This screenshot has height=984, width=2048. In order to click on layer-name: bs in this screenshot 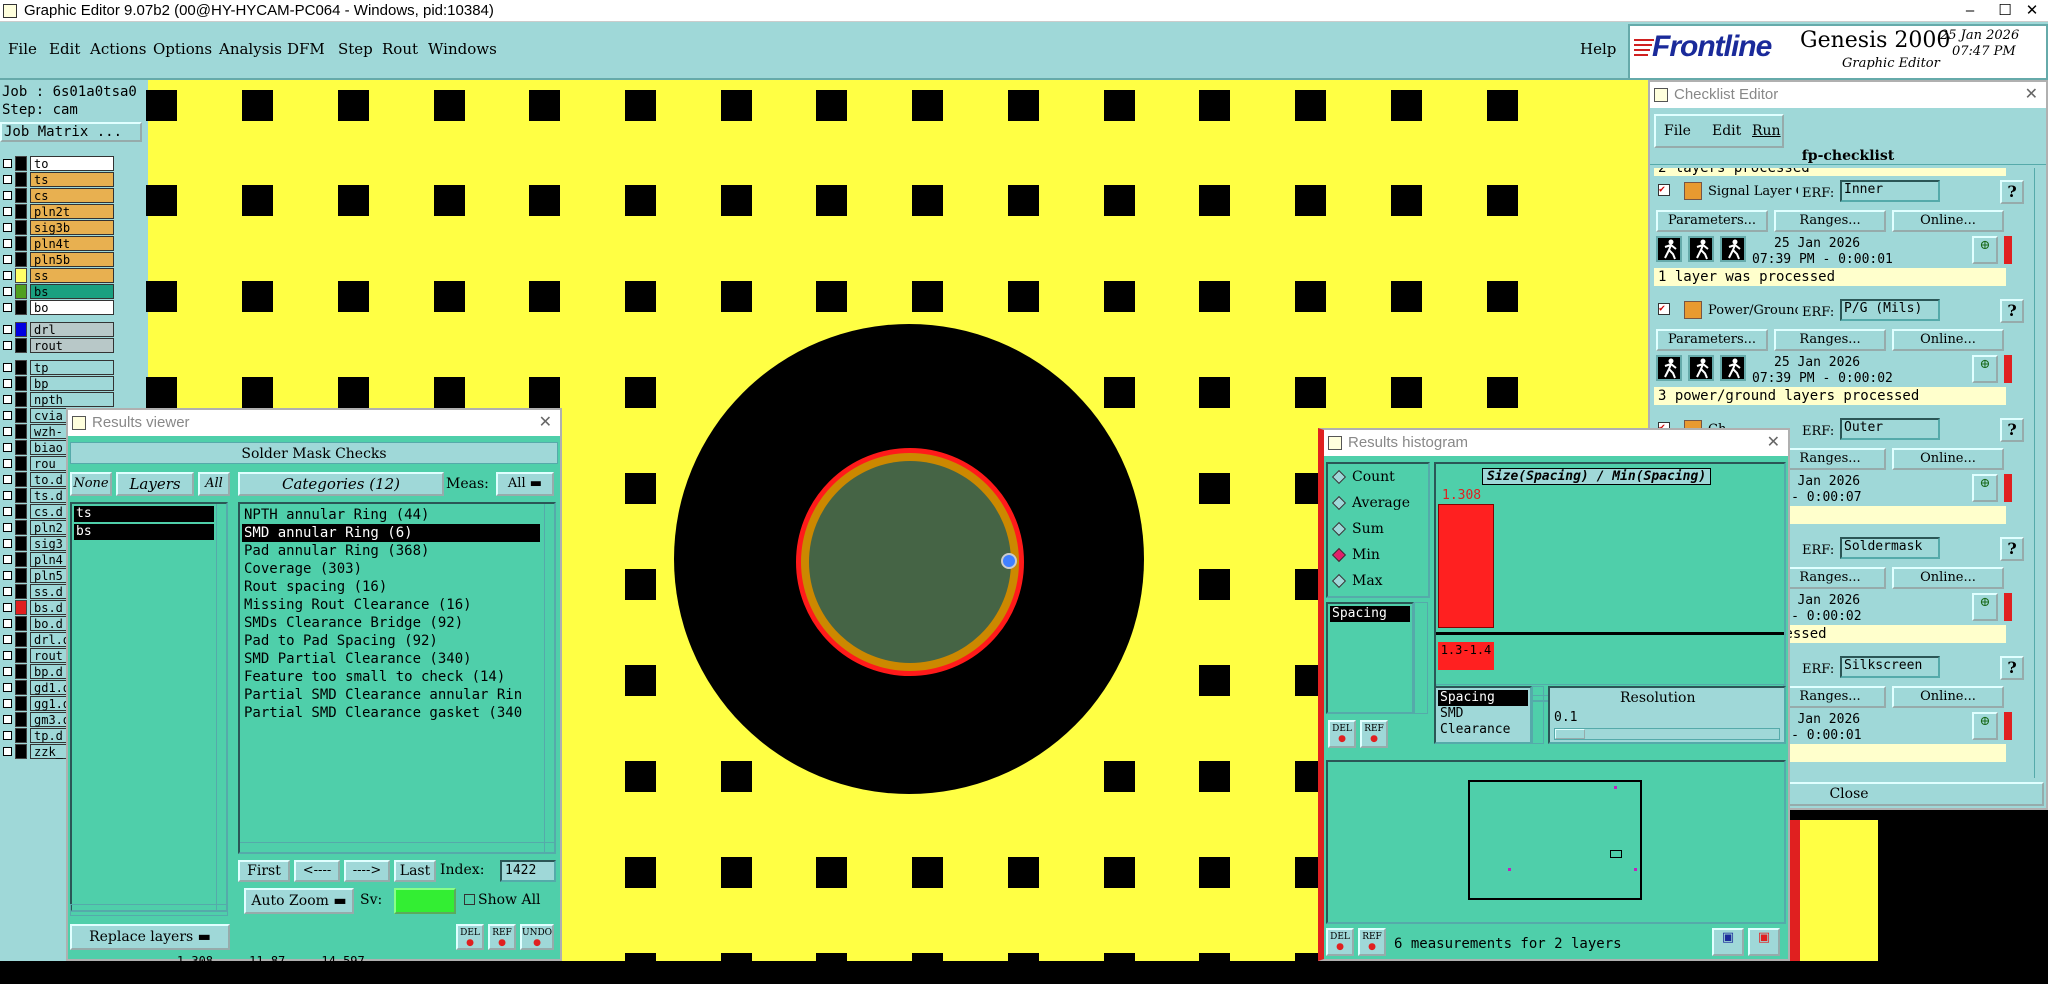, I will do `click(72, 291)`.